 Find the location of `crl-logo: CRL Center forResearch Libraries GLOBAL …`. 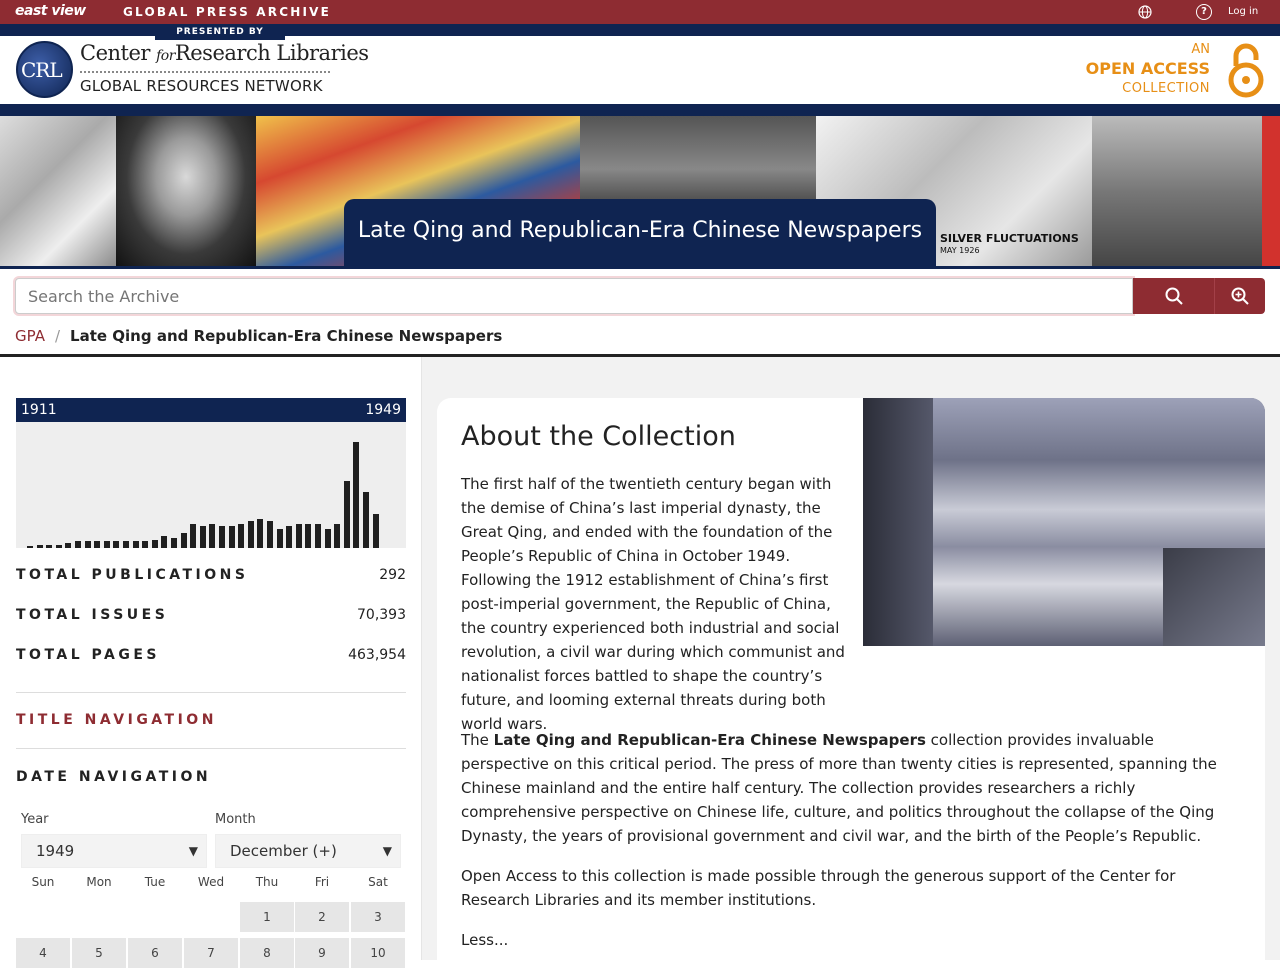

crl-logo: CRL Center forResearch Libraries GLOBAL … is located at coordinates (192, 70).